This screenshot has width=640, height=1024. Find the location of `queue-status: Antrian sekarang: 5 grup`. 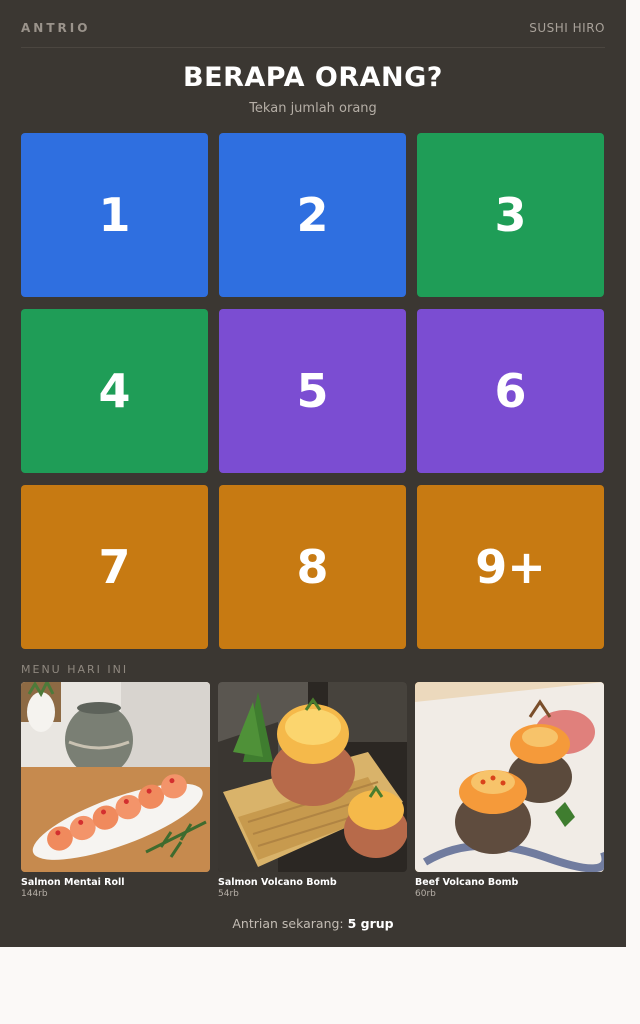

queue-status: Antrian sekarang: 5 grup is located at coordinates (313, 923).